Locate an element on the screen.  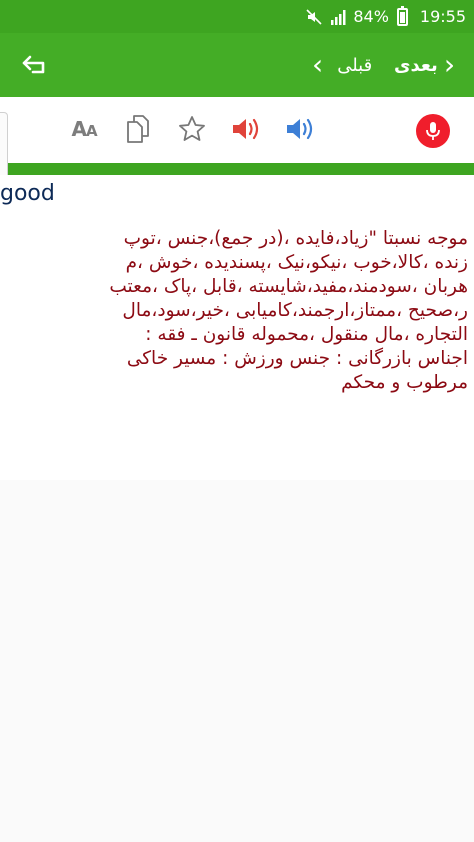
chevron-left-icon: ‹ is located at coordinates (318, 64).